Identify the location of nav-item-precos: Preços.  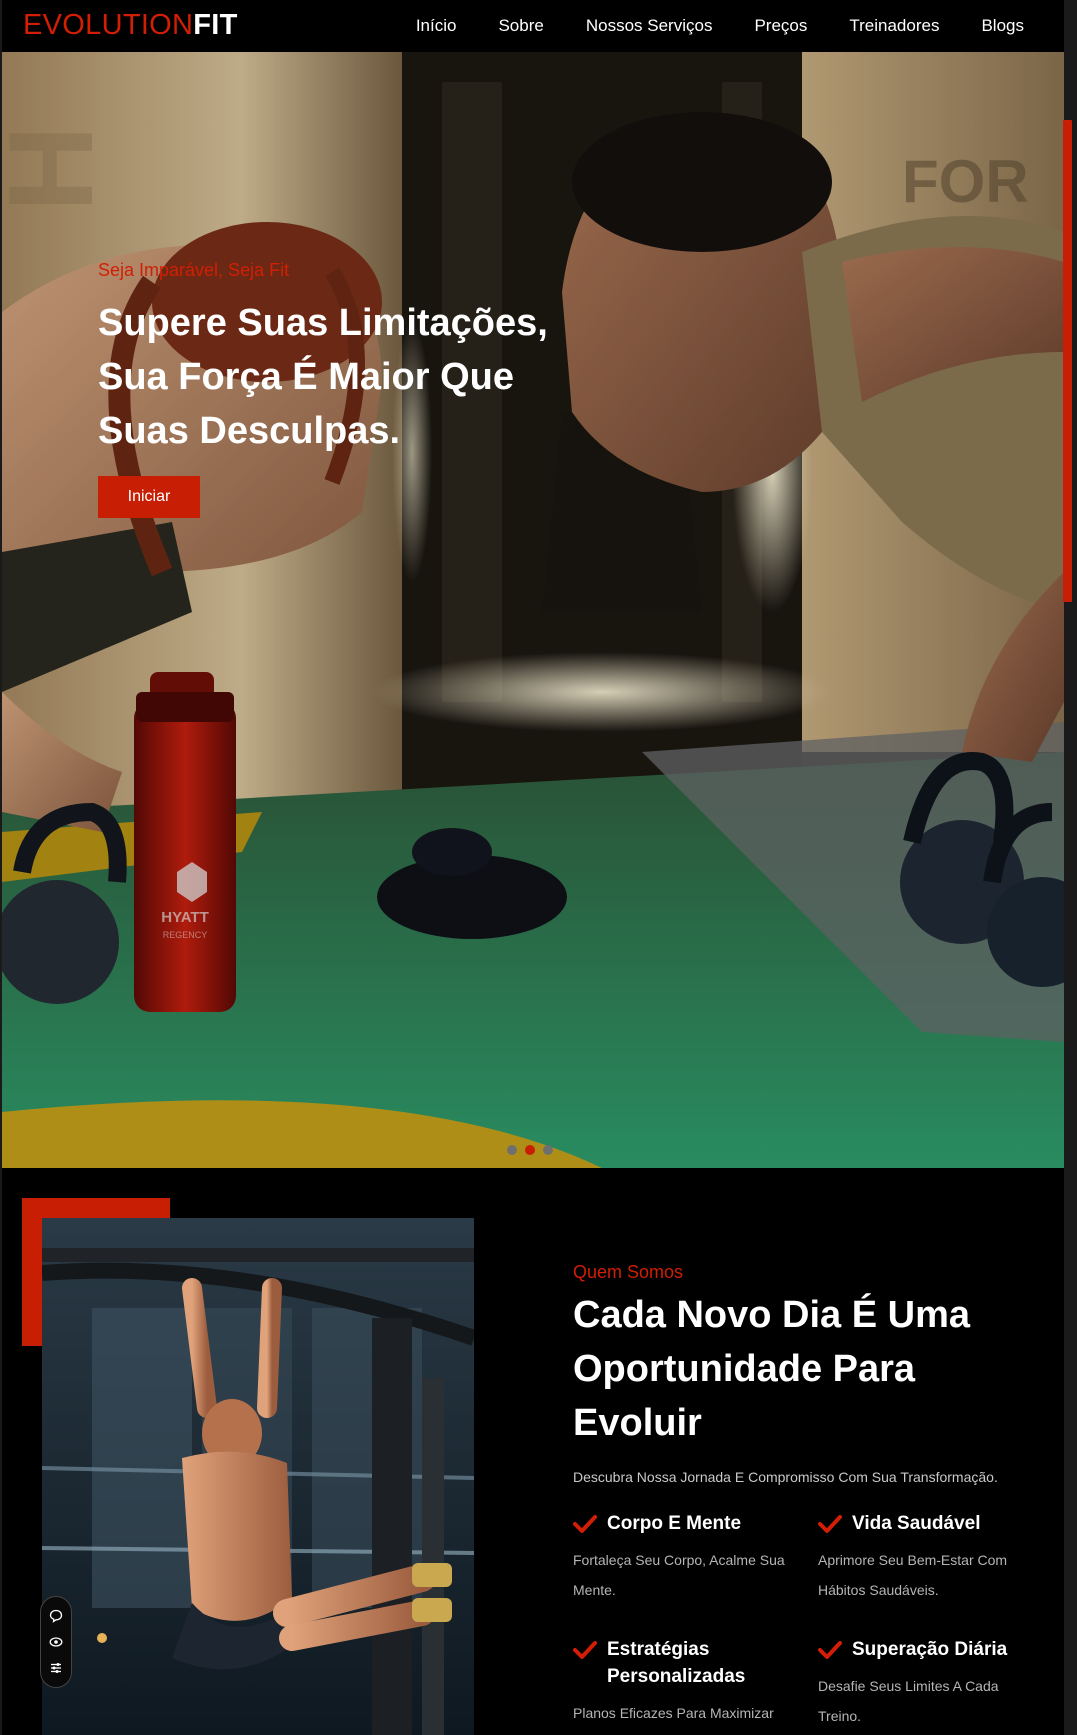
(780, 26).